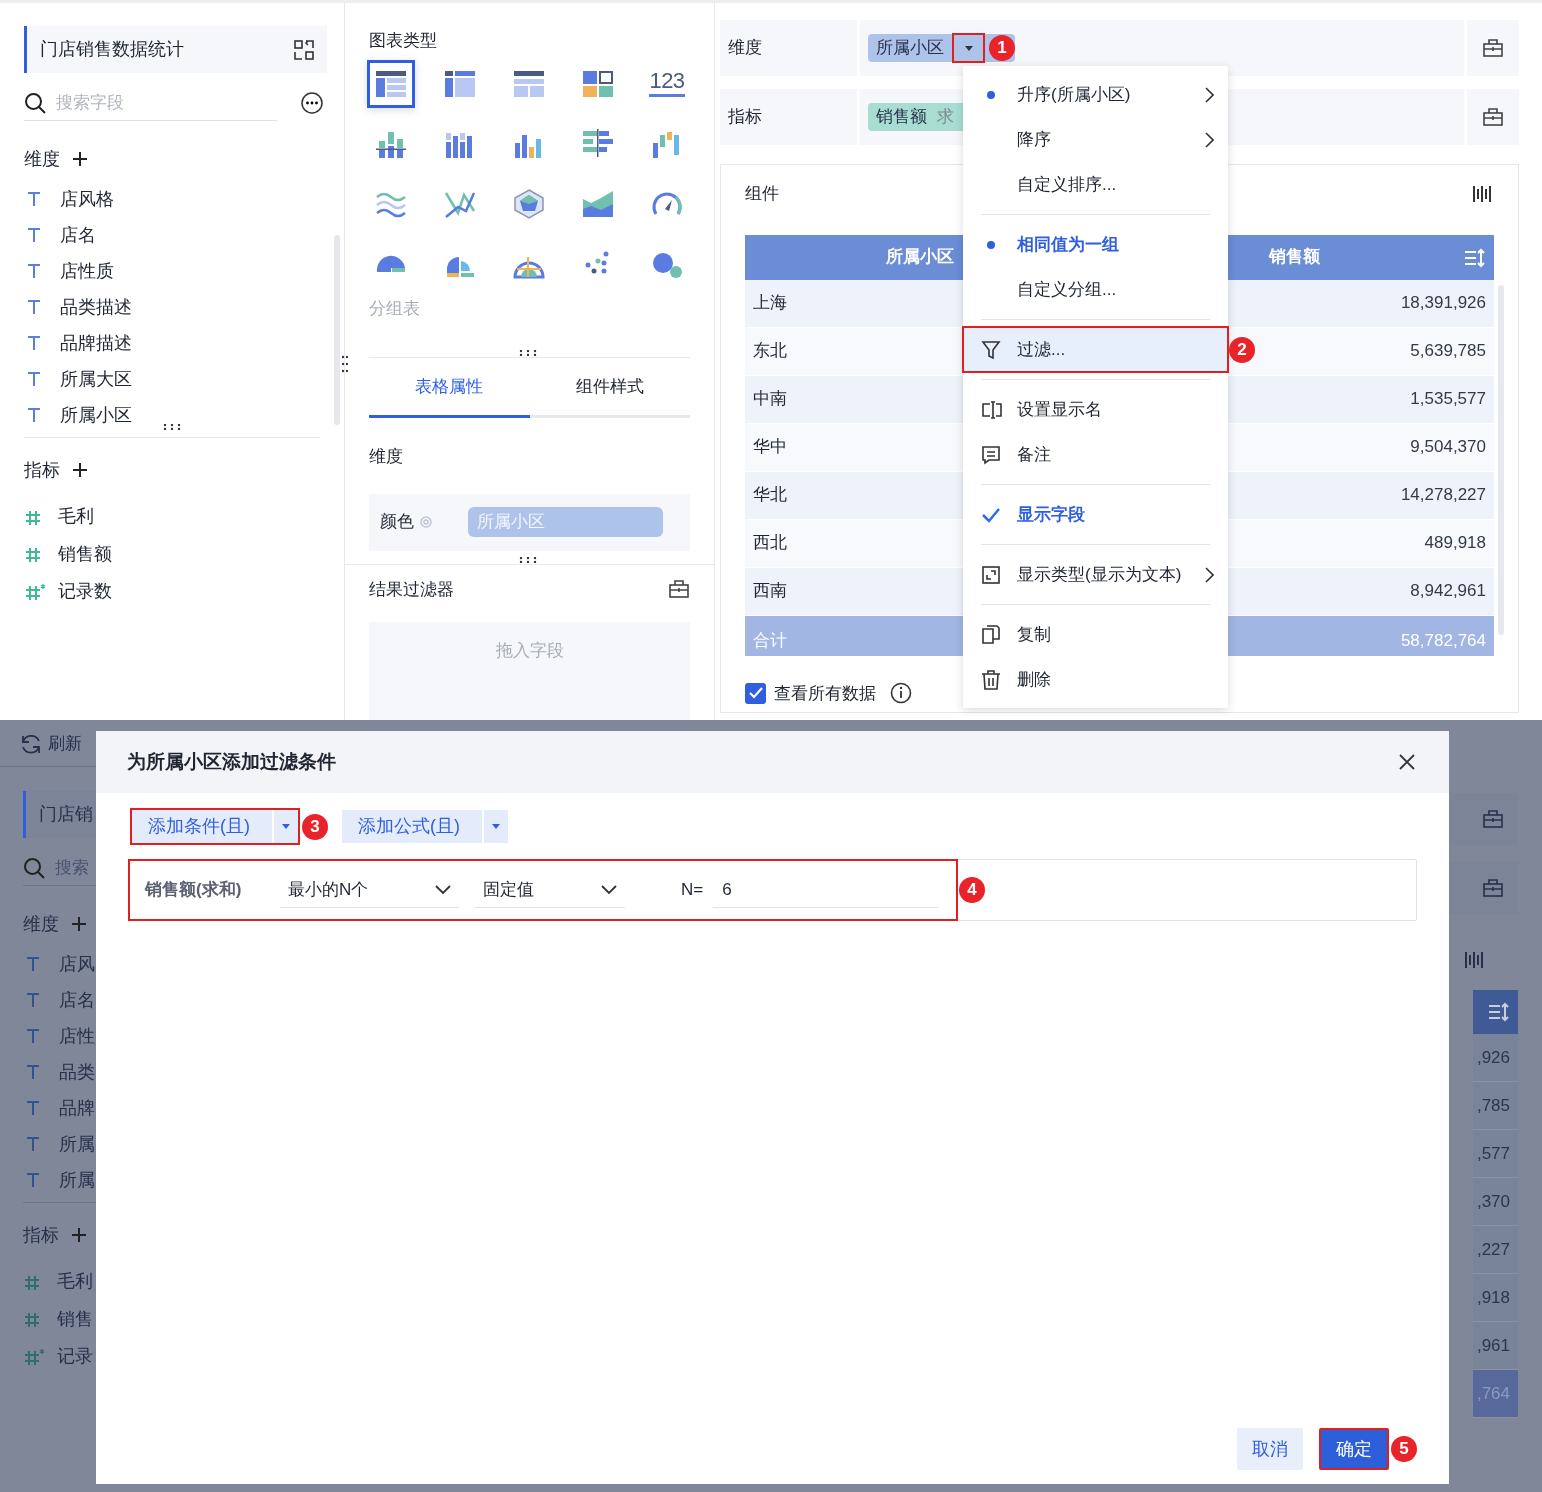  I want to click on field-item: 记录, so click(75, 1357).